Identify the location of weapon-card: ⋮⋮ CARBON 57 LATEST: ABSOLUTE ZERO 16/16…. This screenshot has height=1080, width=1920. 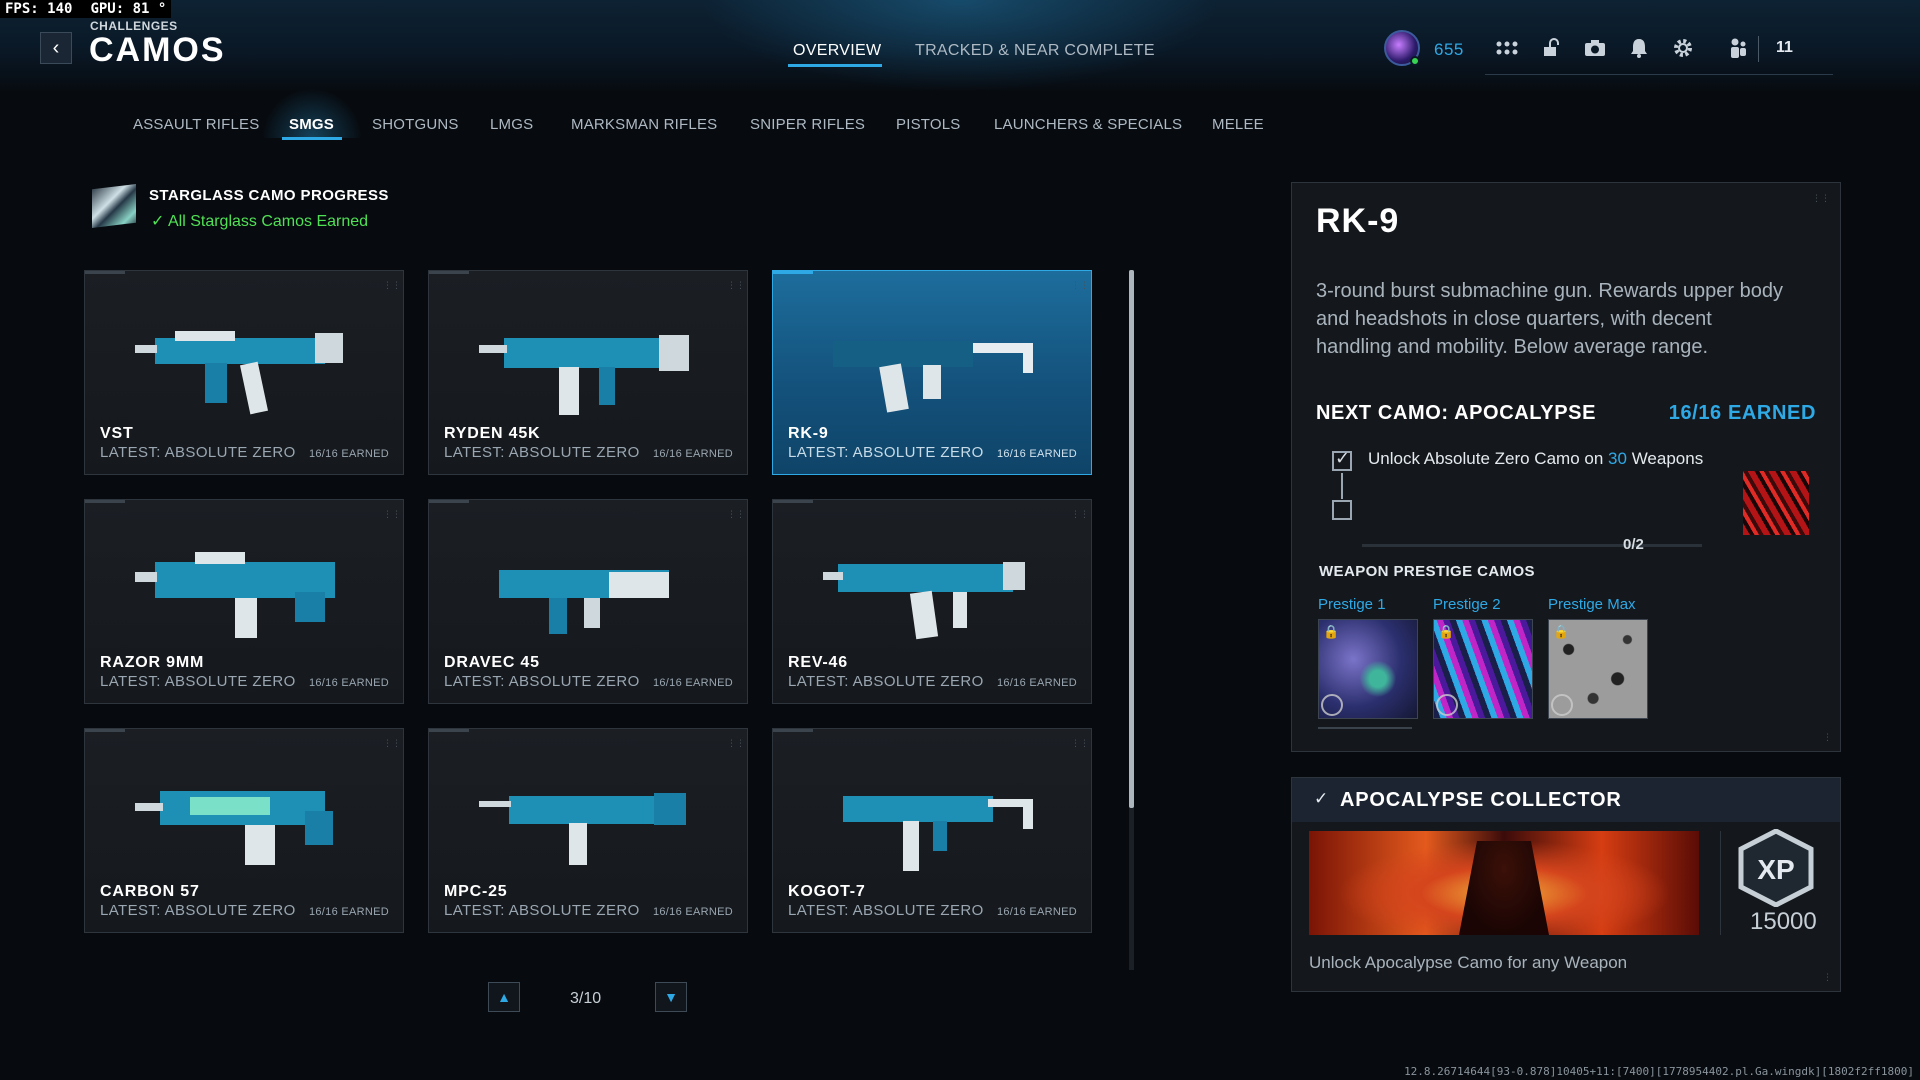
(244, 830).